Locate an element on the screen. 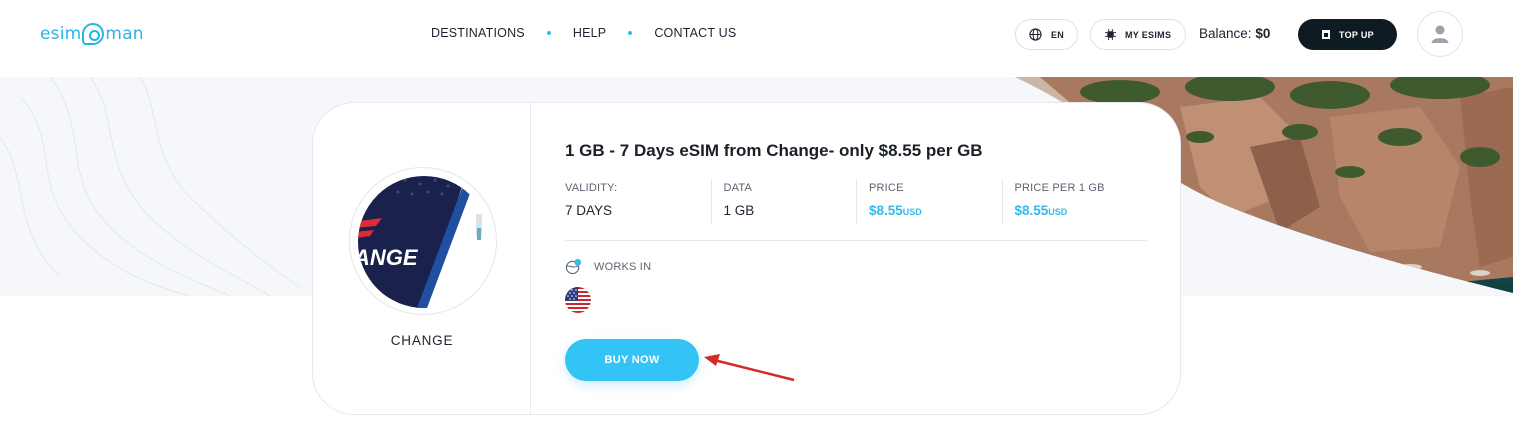 This screenshot has height=423, width=1513. balance-label: Balance: is located at coordinates (1225, 33).